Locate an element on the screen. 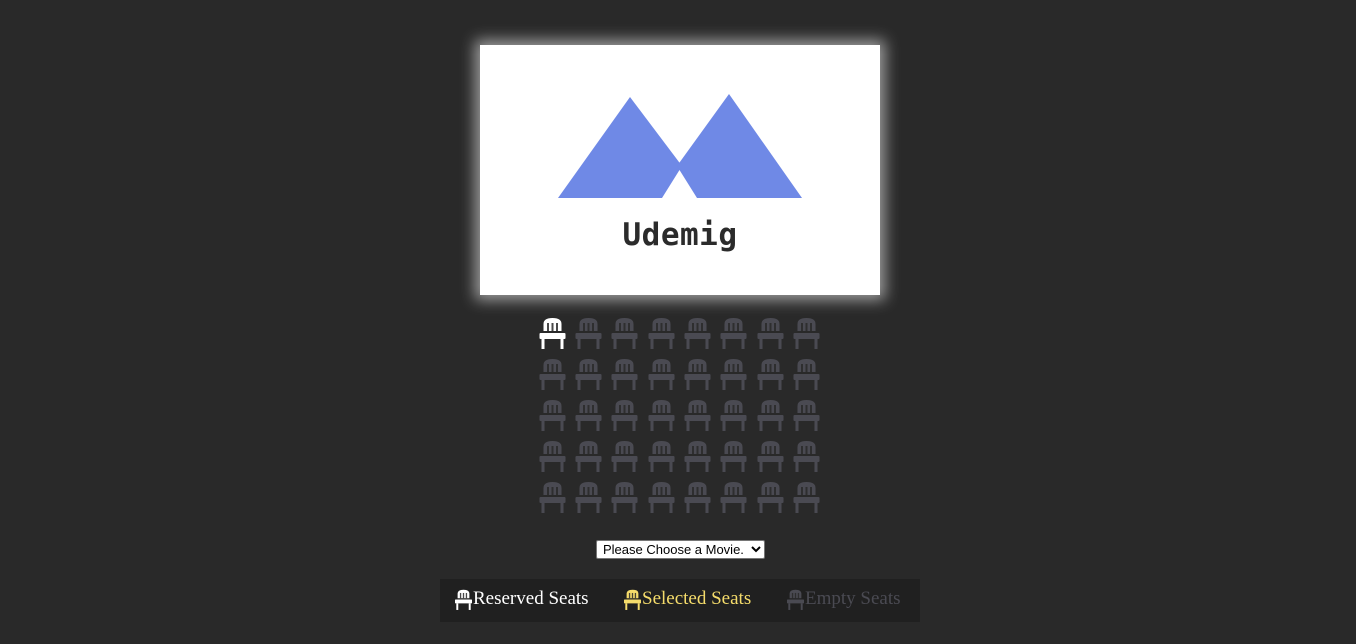 The height and width of the screenshot is (644, 1356). legend-empty: Empty Seats is located at coordinates (844, 599).